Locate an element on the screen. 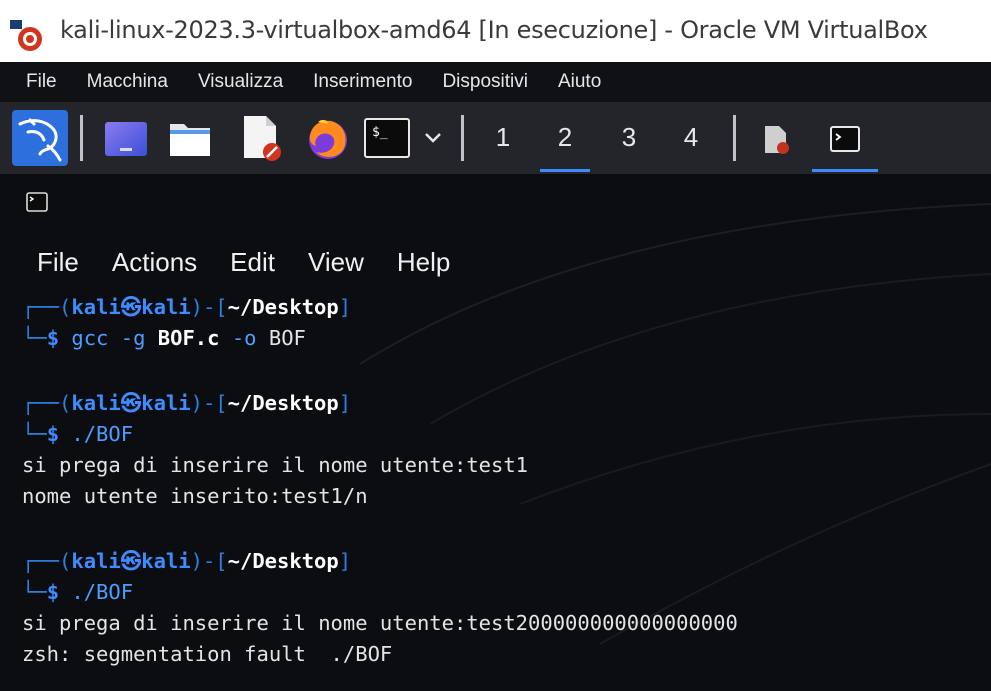 The height and width of the screenshot is (691, 991). kali-dragon-icon is located at coordinates (40, 140).